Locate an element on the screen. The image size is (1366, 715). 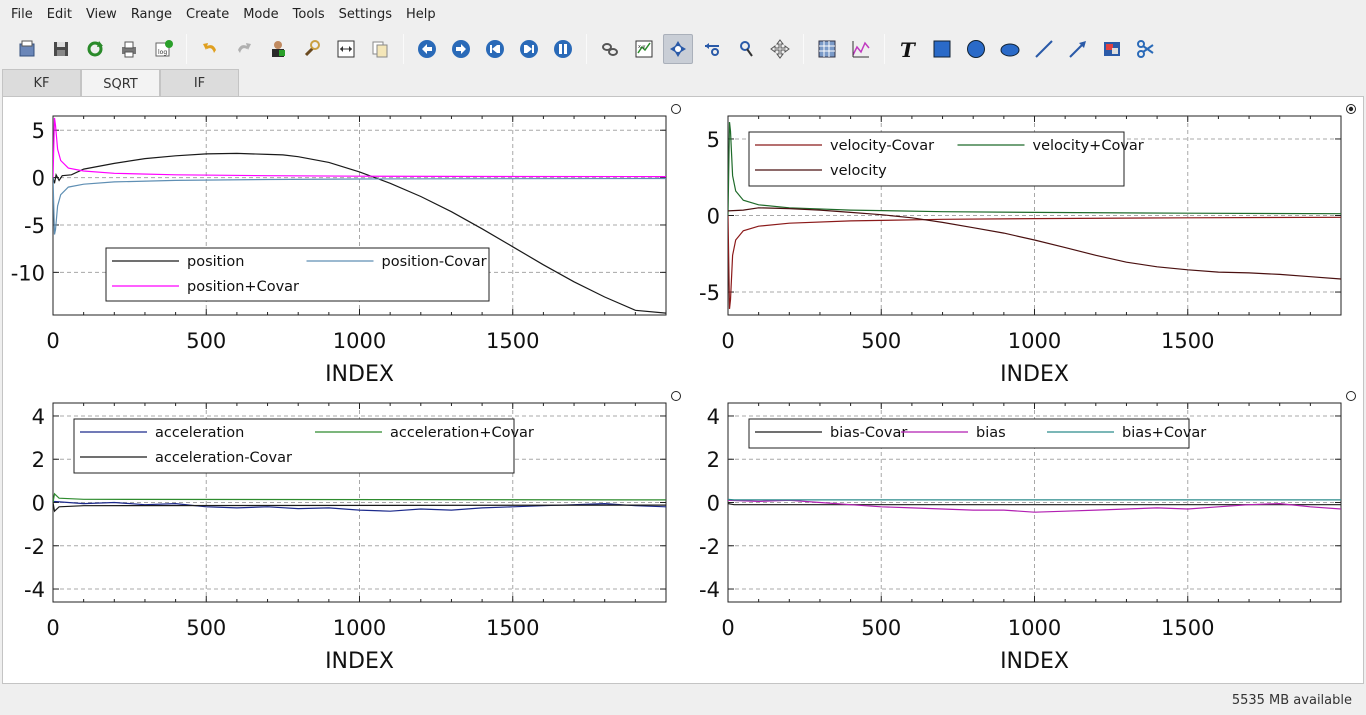
line-icon is located at coordinates (1044, 49).